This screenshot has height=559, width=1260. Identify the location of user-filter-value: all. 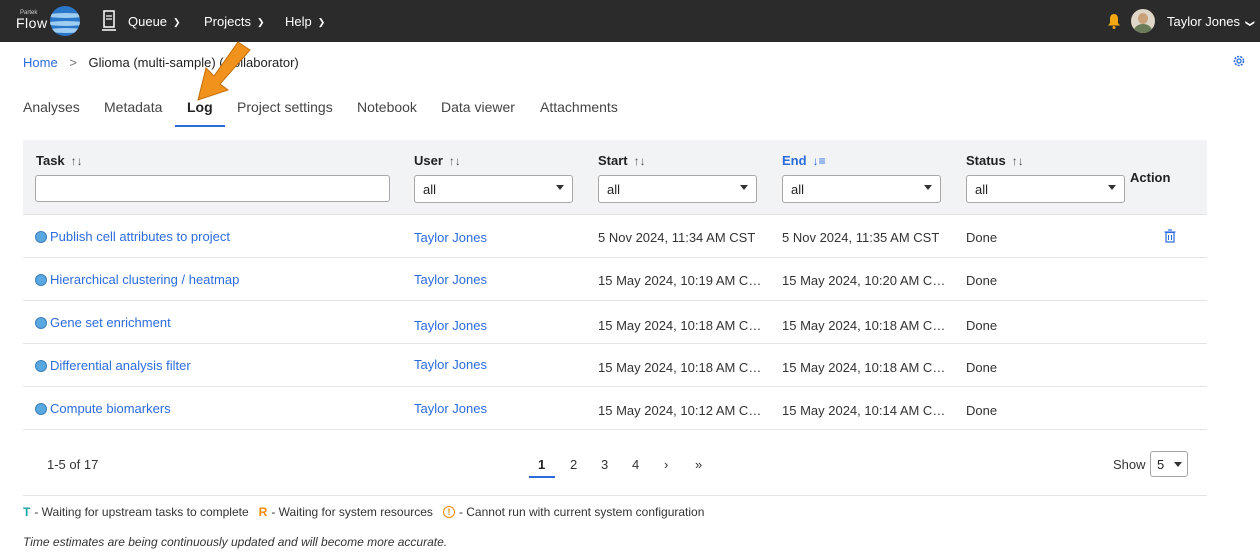
(430, 189).